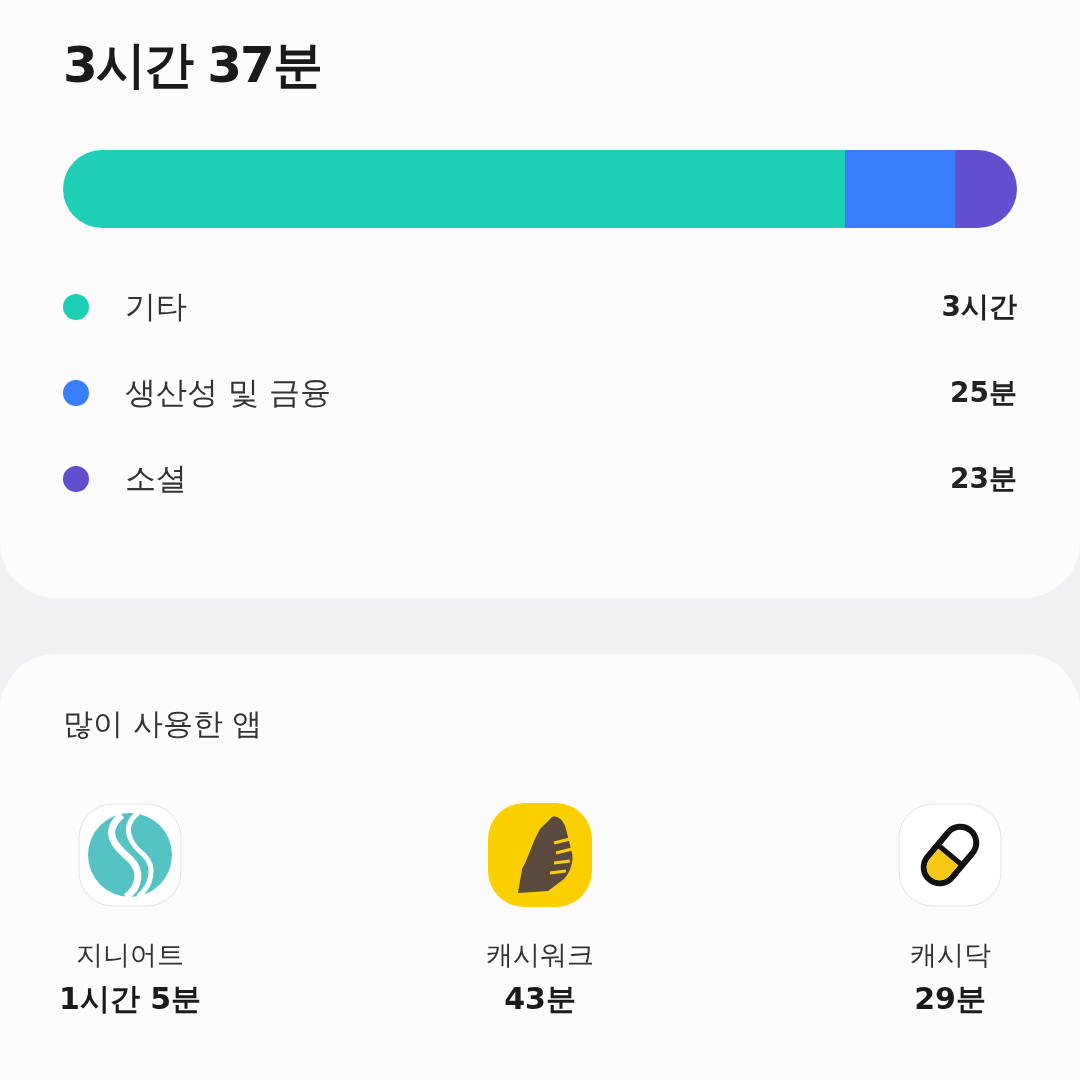  I want to click on category-time: 23분, so click(983, 479).